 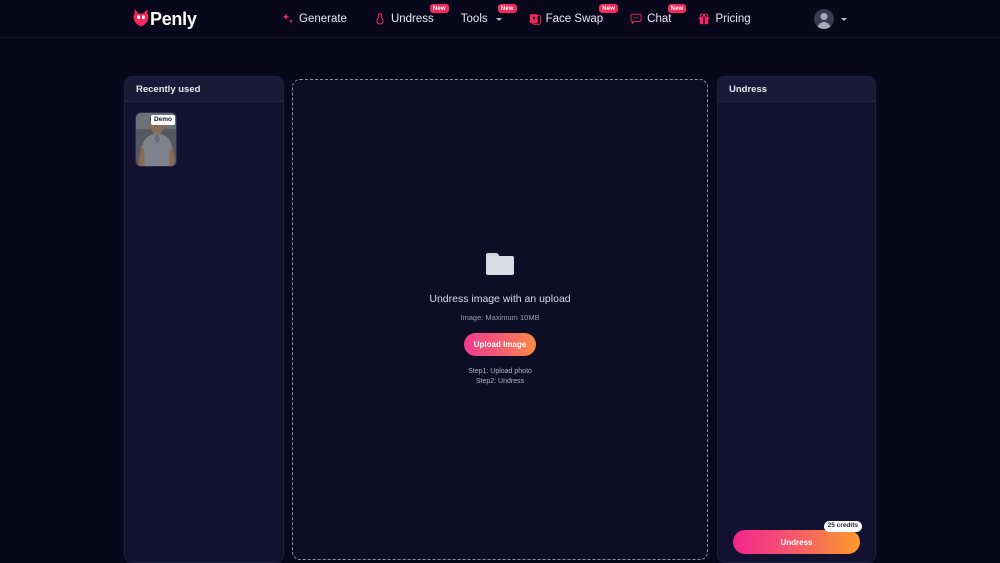 I want to click on dropzone-step-1: Step1: Upload photo, so click(x=500, y=372).